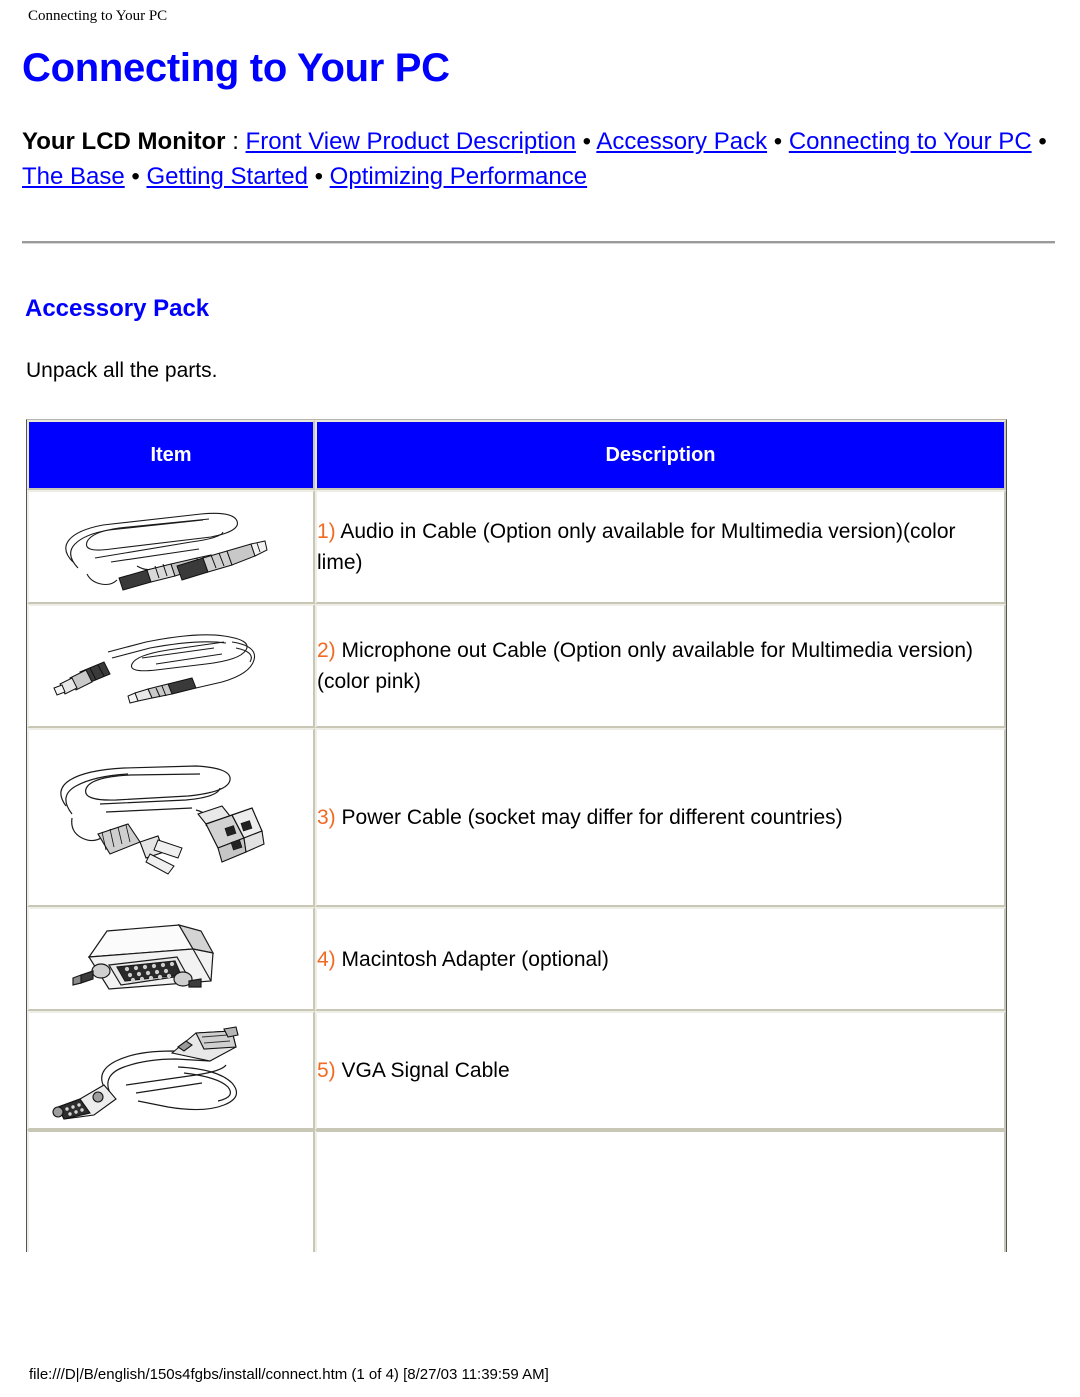  Describe the element at coordinates (124, 141) in the screenshot. I see `breadcrumb-label: Your LCD Monitor` at that location.